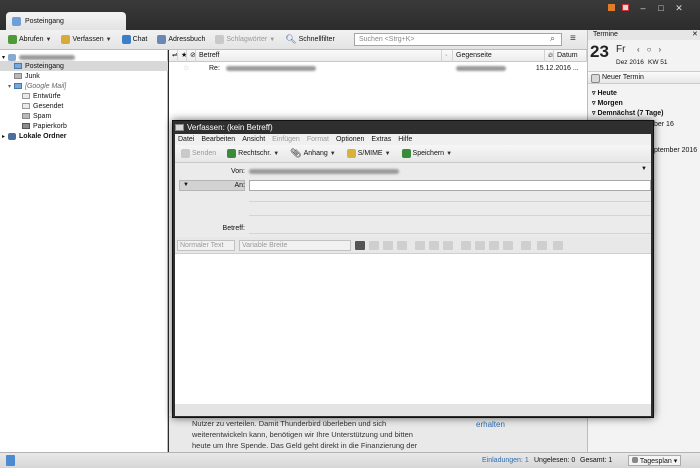 This screenshot has height=468, width=700. Describe the element at coordinates (570, 55) in the screenshot. I see `column-date: Datum` at that location.